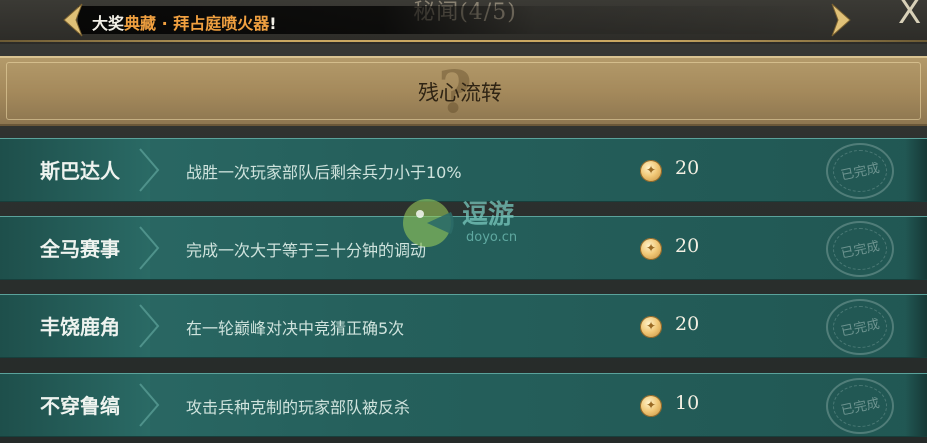 This screenshot has width=927, height=443. What do you see at coordinates (306, 250) in the screenshot?
I see `quest-description: 完成一次大于等于三十分钟的调动` at bounding box center [306, 250].